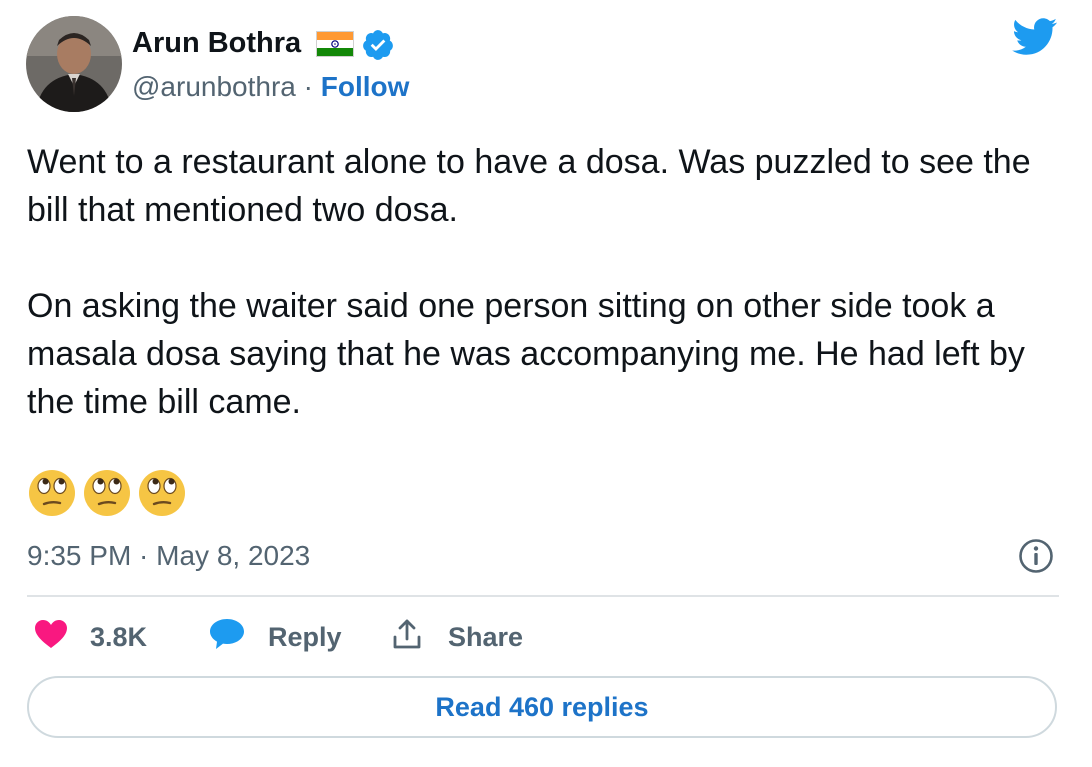  What do you see at coordinates (74, 64) in the screenshot?
I see `avatar` at bounding box center [74, 64].